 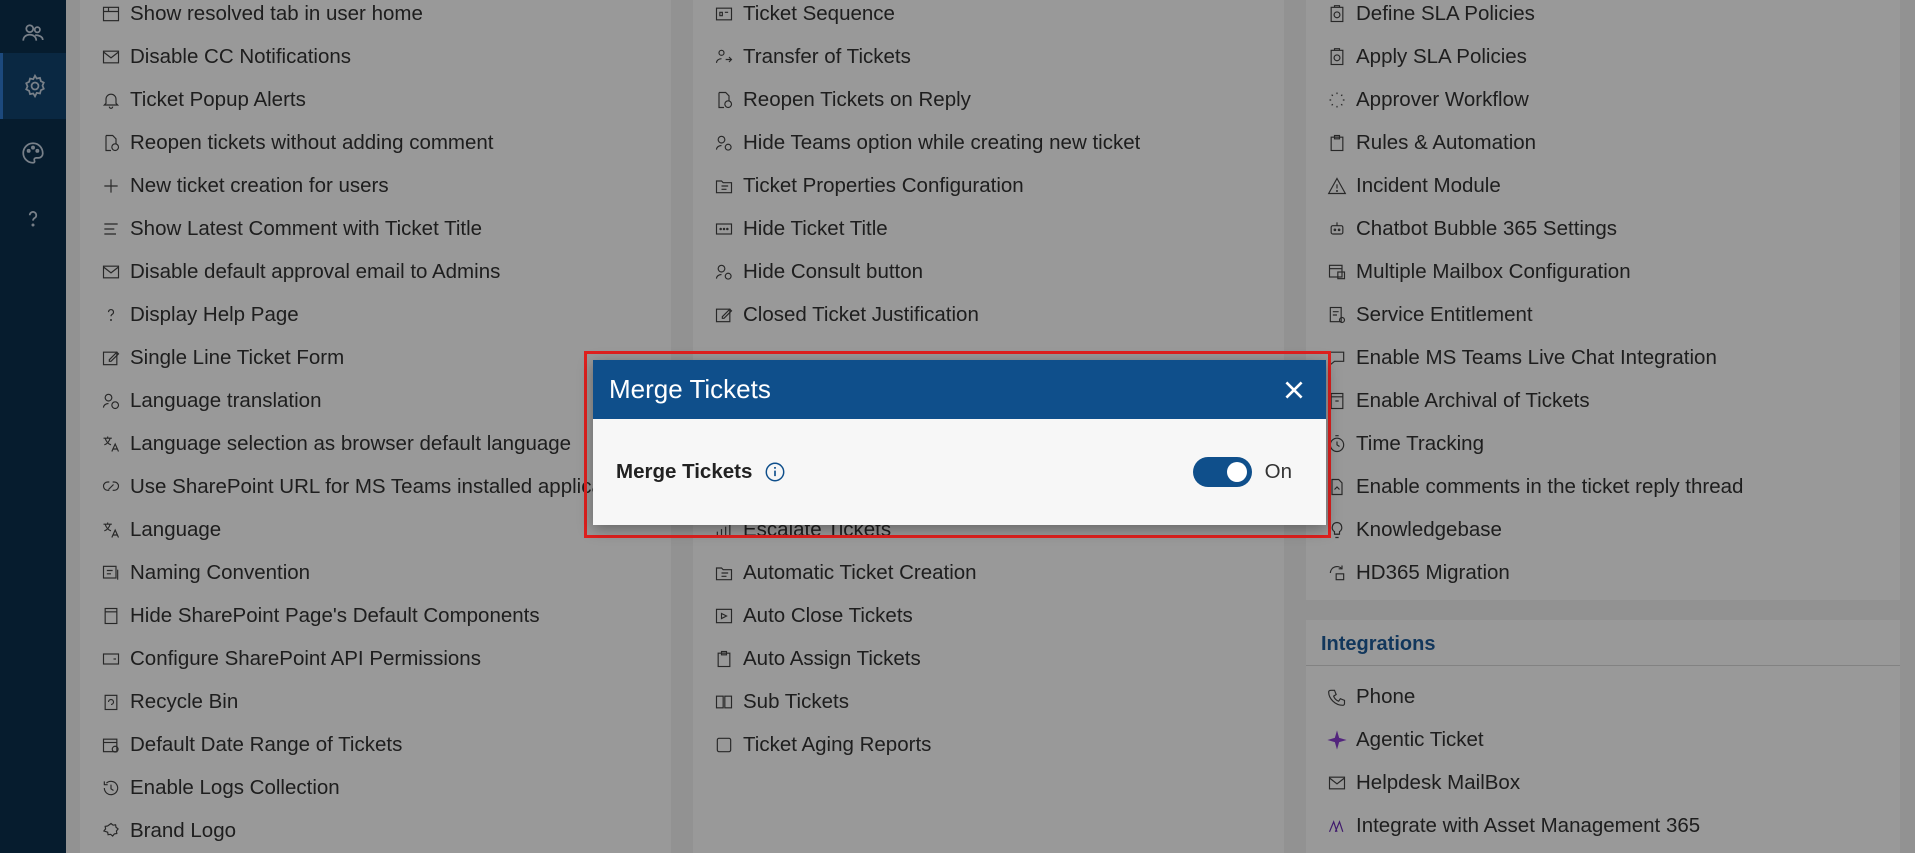 I want to click on dialog-title: Merge Tickets, so click(x=690, y=389).